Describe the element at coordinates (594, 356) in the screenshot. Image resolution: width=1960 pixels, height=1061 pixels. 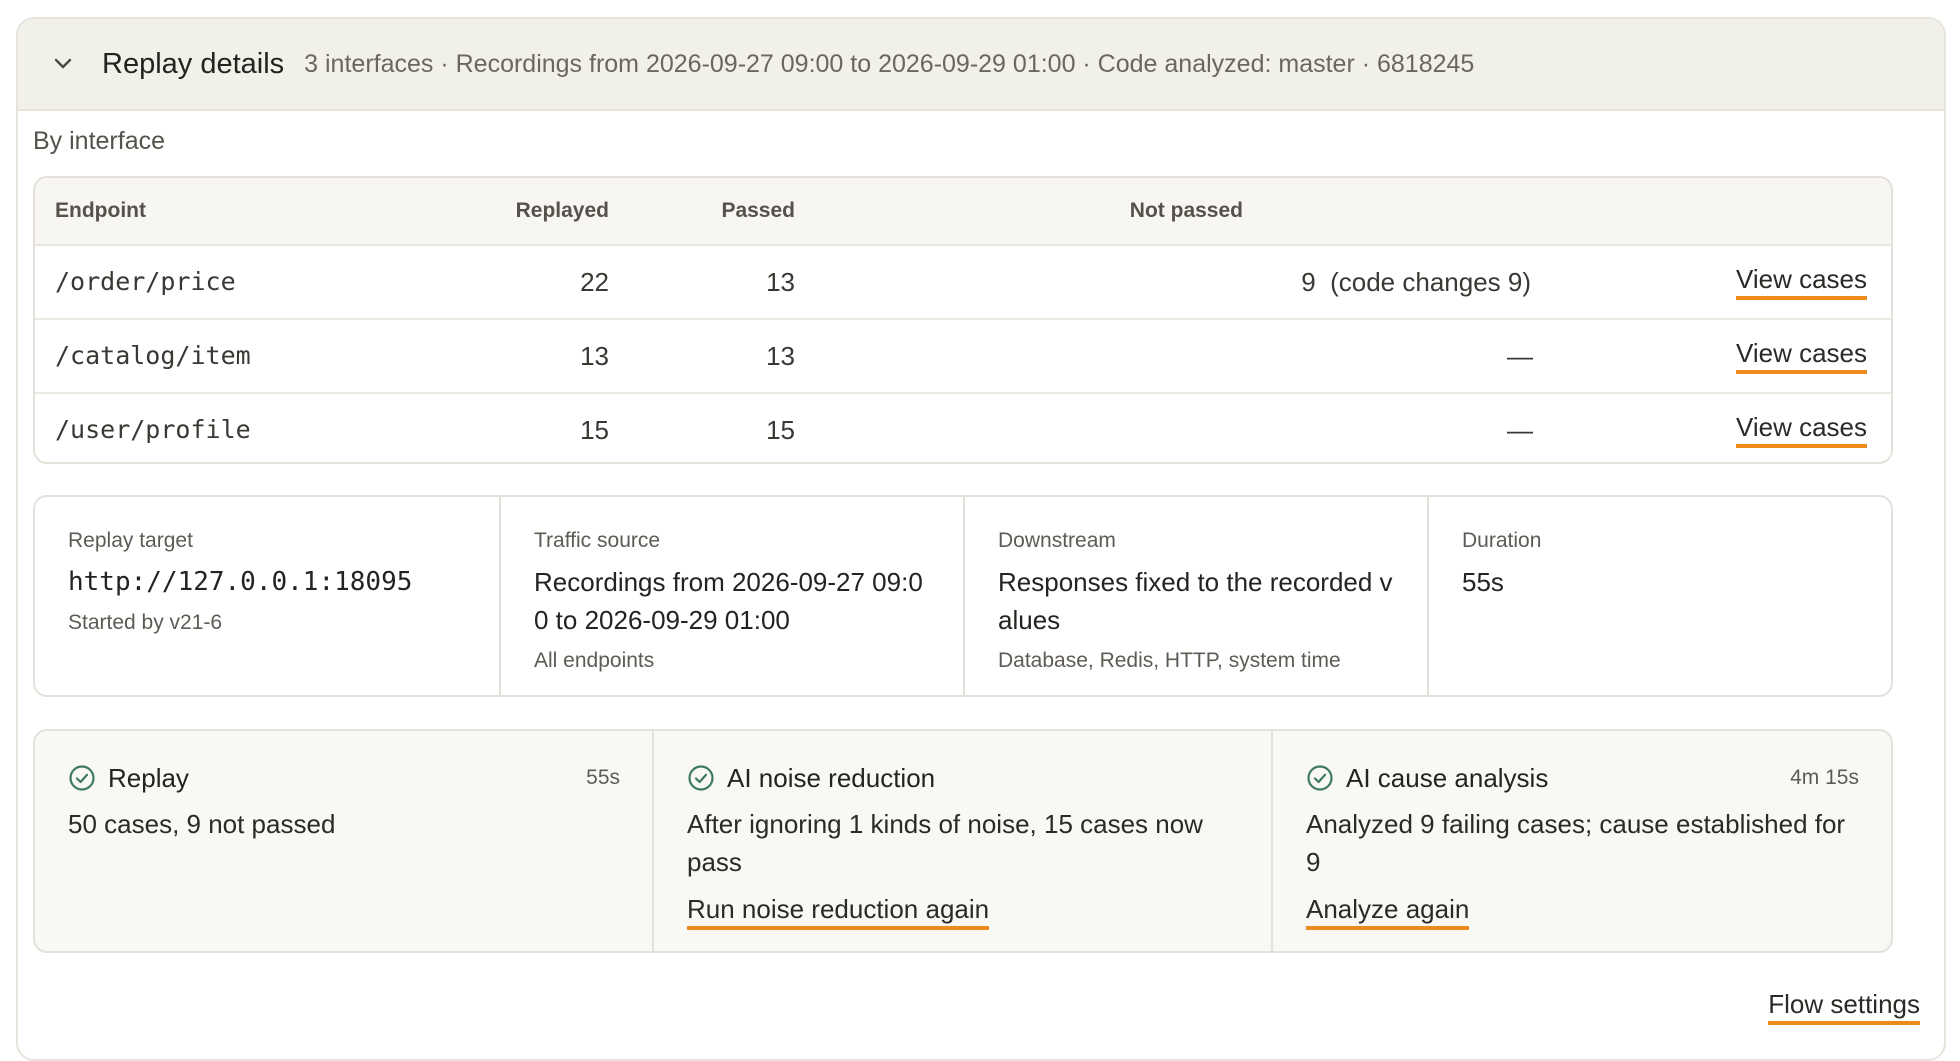
I see `replayed-cell: 13` at that location.